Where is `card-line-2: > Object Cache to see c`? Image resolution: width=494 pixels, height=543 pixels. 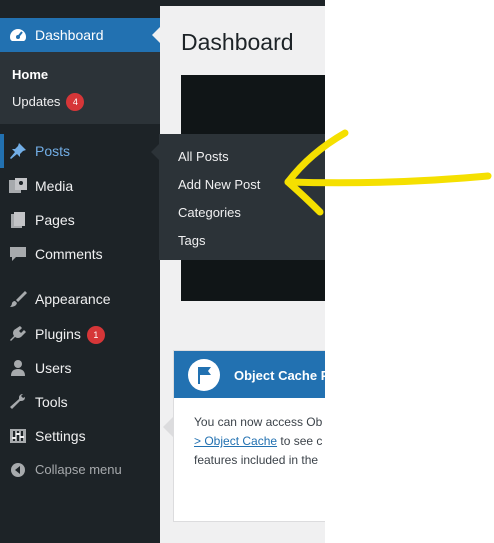
card-line-2: > Object Cache to see c is located at coordinates (259, 441).